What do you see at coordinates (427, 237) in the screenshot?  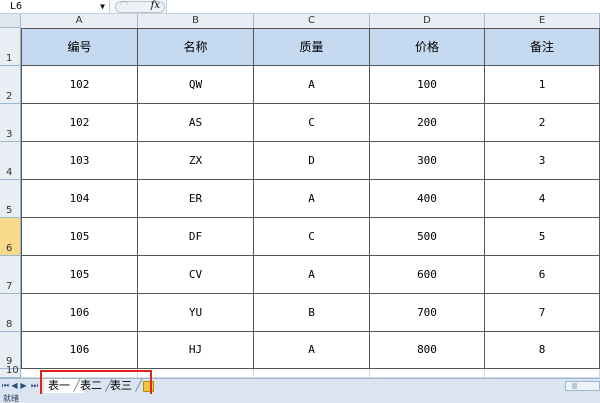 I see `table-cell: 500` at bounding box center [427, 237].